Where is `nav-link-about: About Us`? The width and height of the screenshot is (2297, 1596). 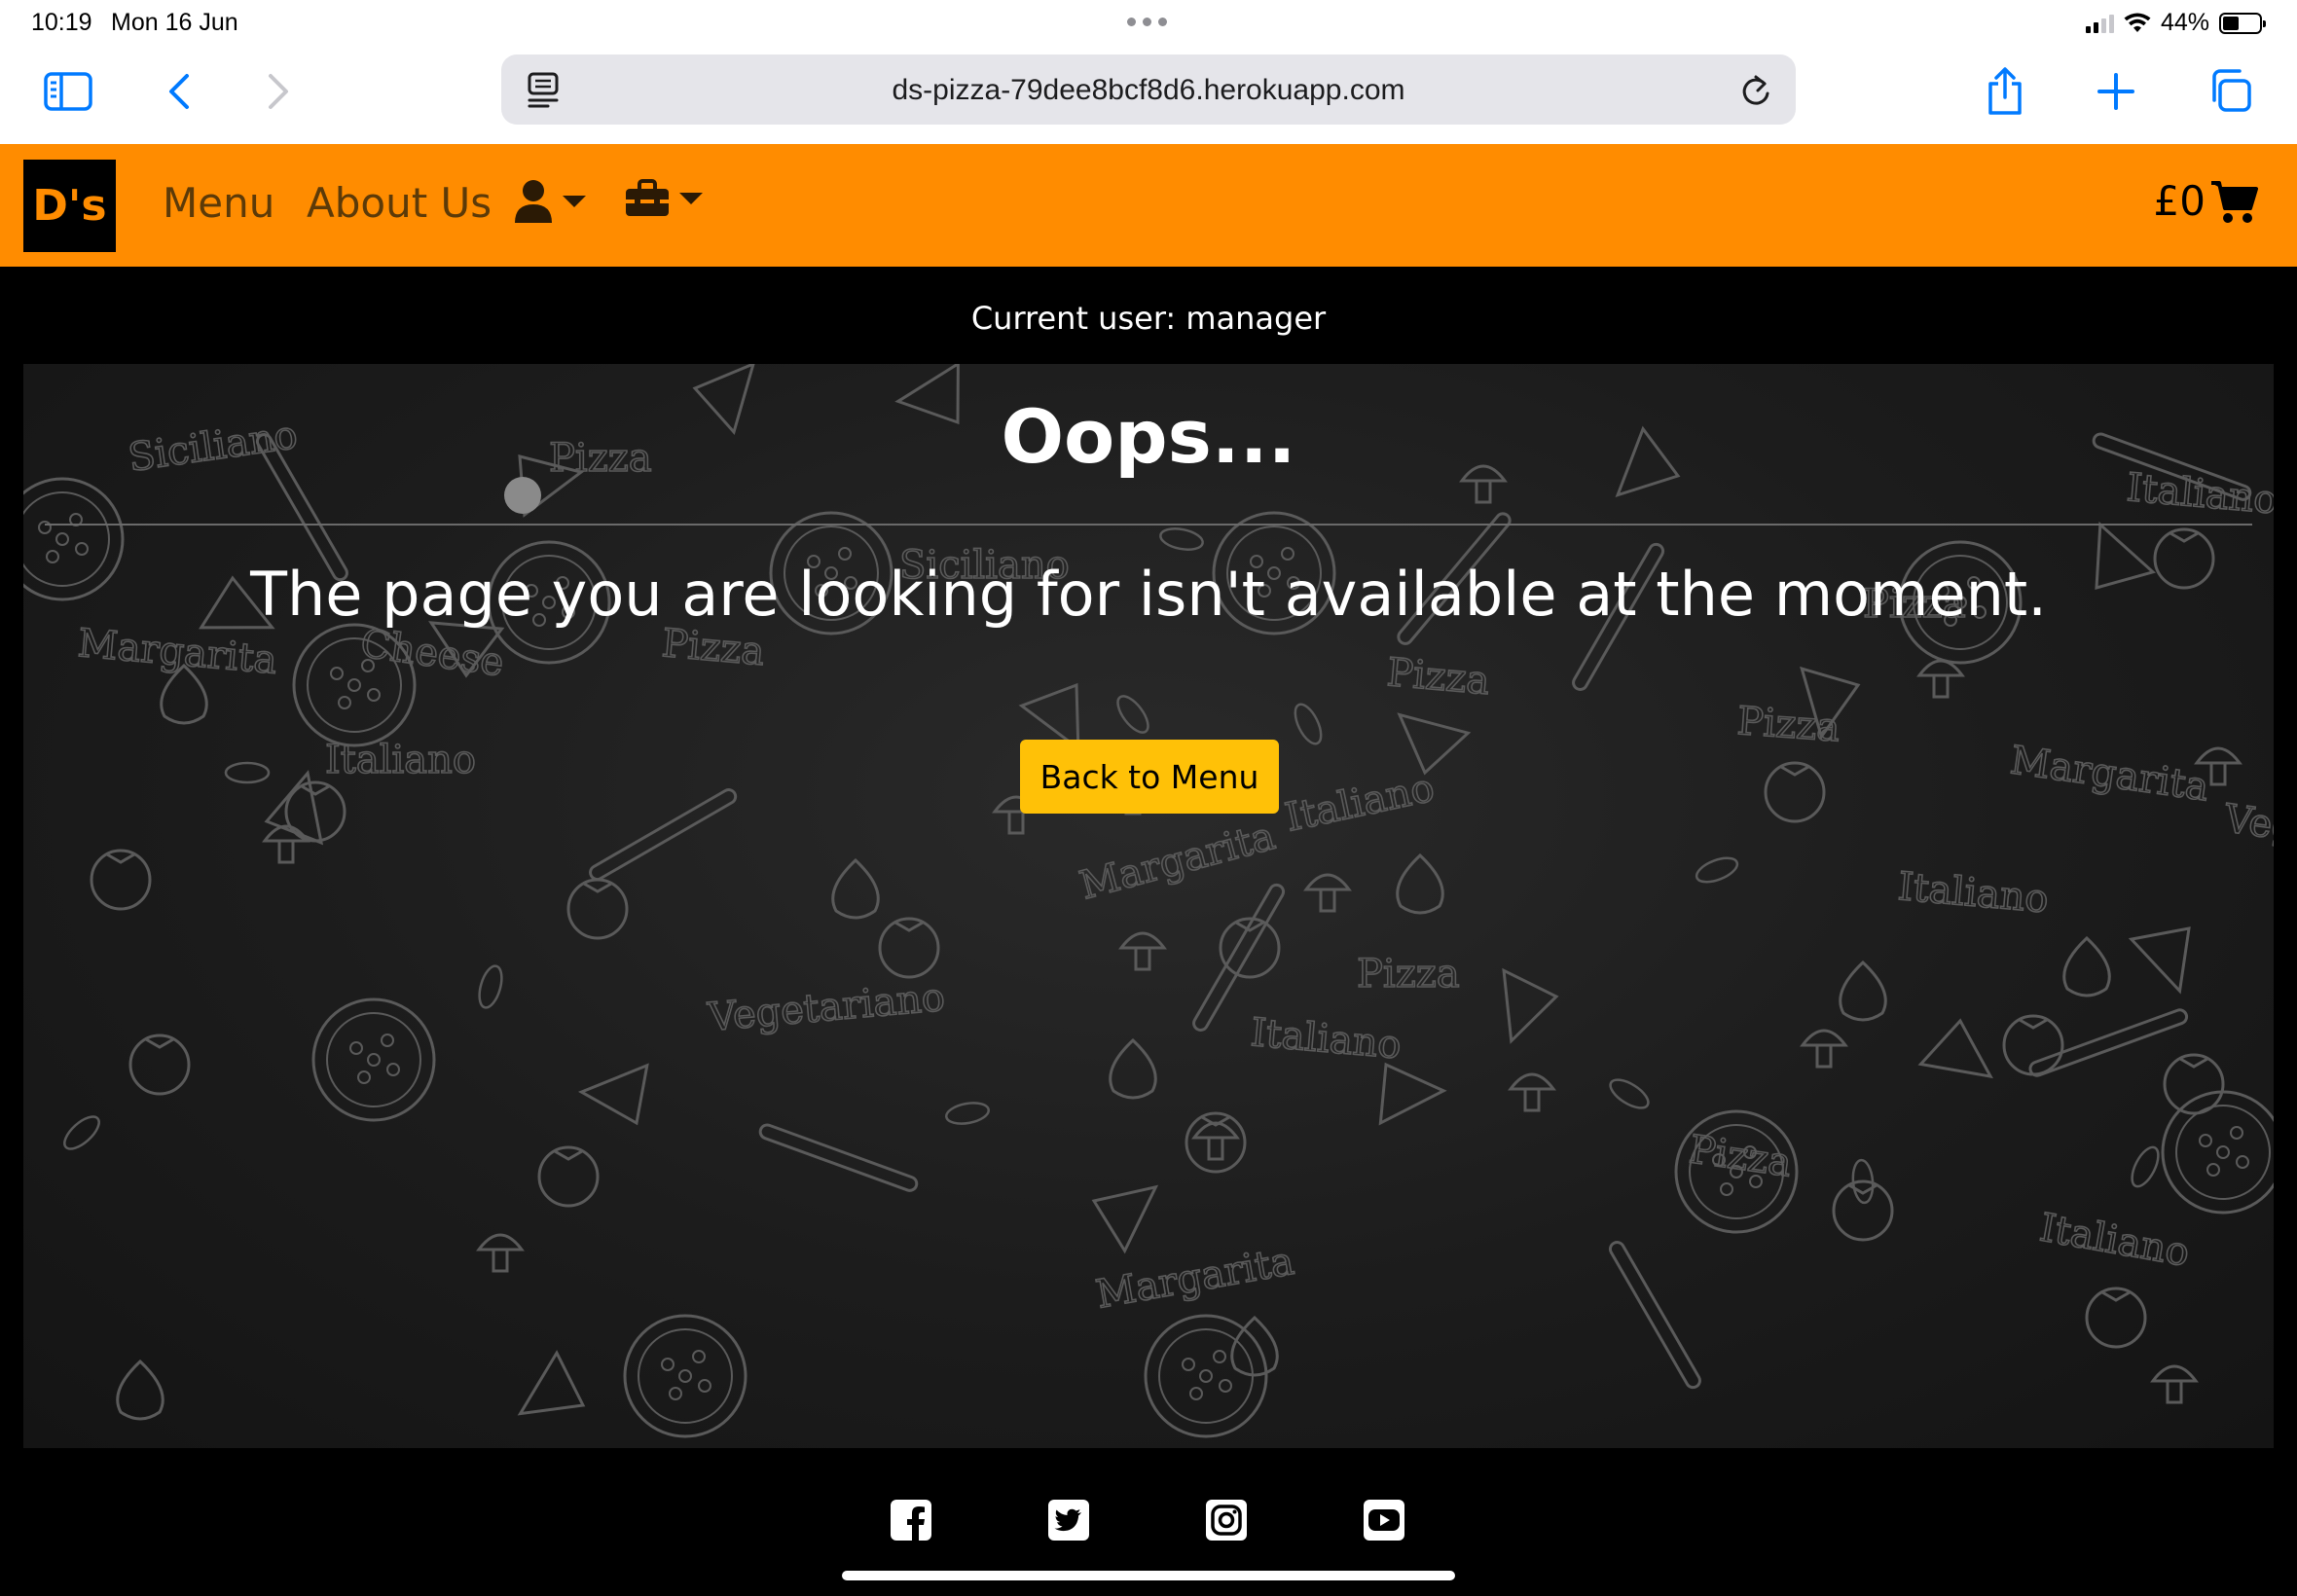 nav-link-about: About Us is located at coordinates (399, 203).